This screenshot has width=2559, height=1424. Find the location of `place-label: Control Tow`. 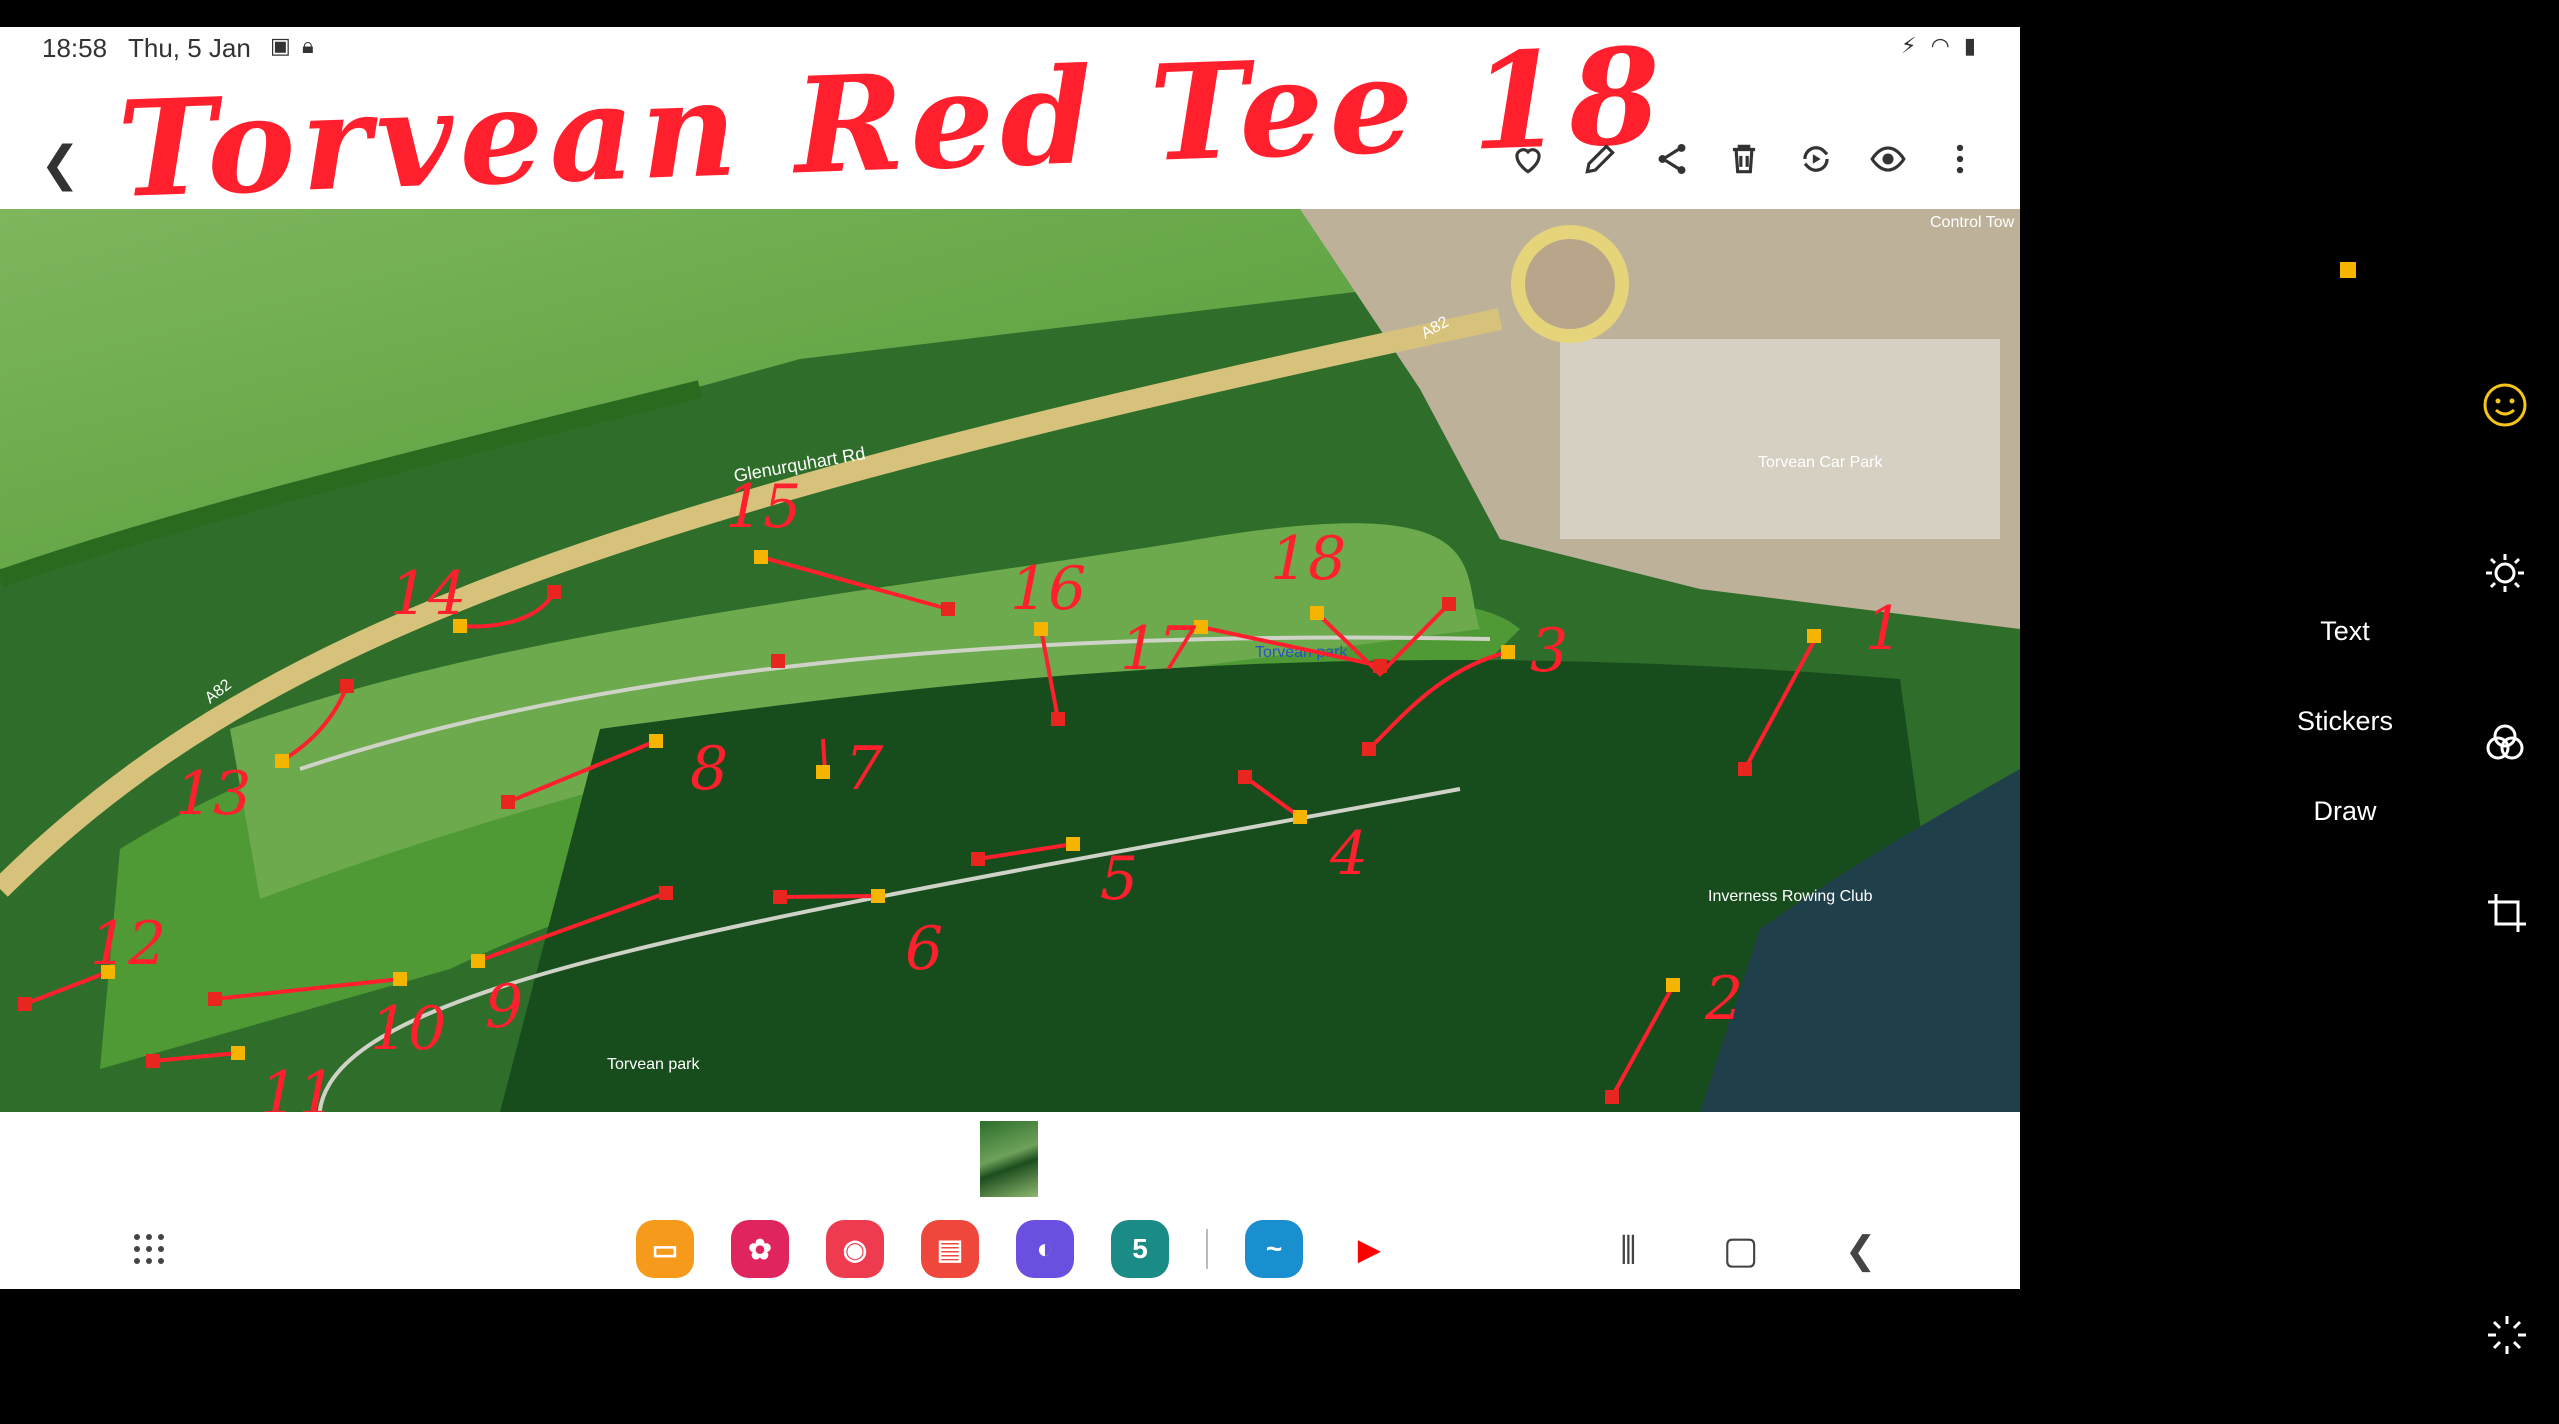

place-label: Control Tow is located at coordinates (1972, 222).